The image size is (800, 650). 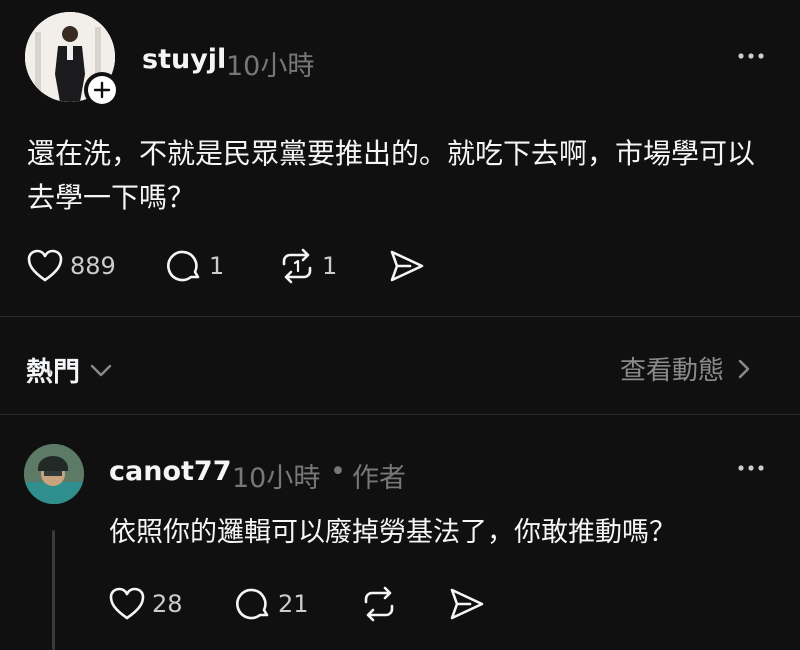 What do you see at coordinates (101, 370) in the screenshot?
I see `chevron-down-icon` at bounding box center [101, 370].